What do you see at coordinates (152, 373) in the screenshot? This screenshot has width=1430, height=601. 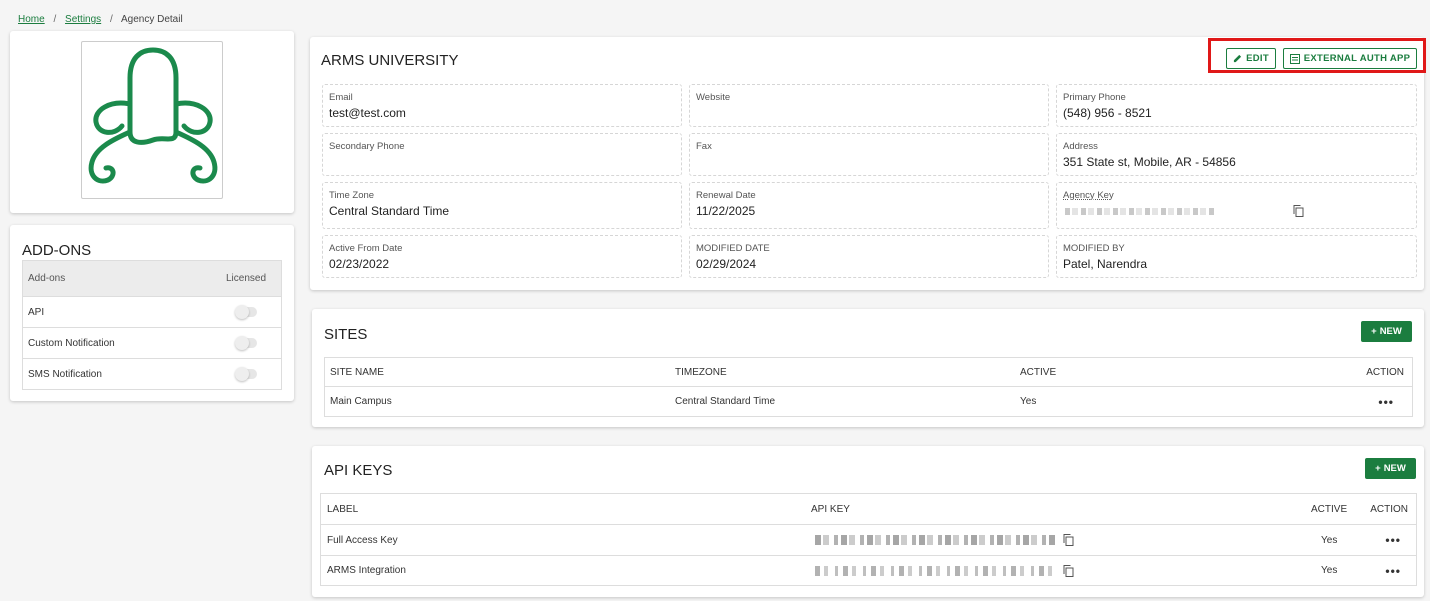 I see `addon-row-sms-notification: SMS Notification` at bounding box center [152, 373].